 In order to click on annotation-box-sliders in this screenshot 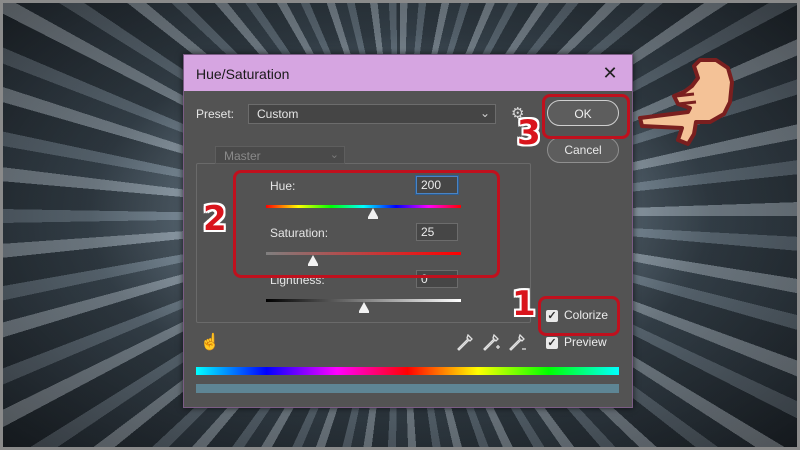, I will do `click(366, 224)`.